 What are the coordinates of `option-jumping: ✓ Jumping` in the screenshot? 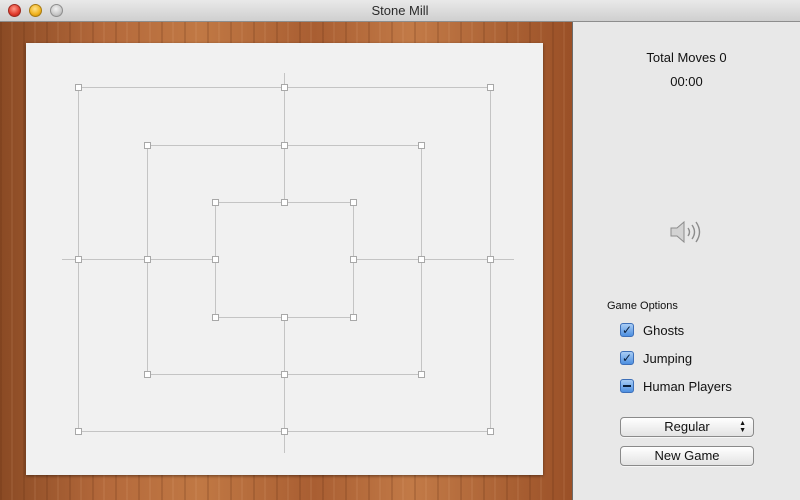 It's located at (656, 358).